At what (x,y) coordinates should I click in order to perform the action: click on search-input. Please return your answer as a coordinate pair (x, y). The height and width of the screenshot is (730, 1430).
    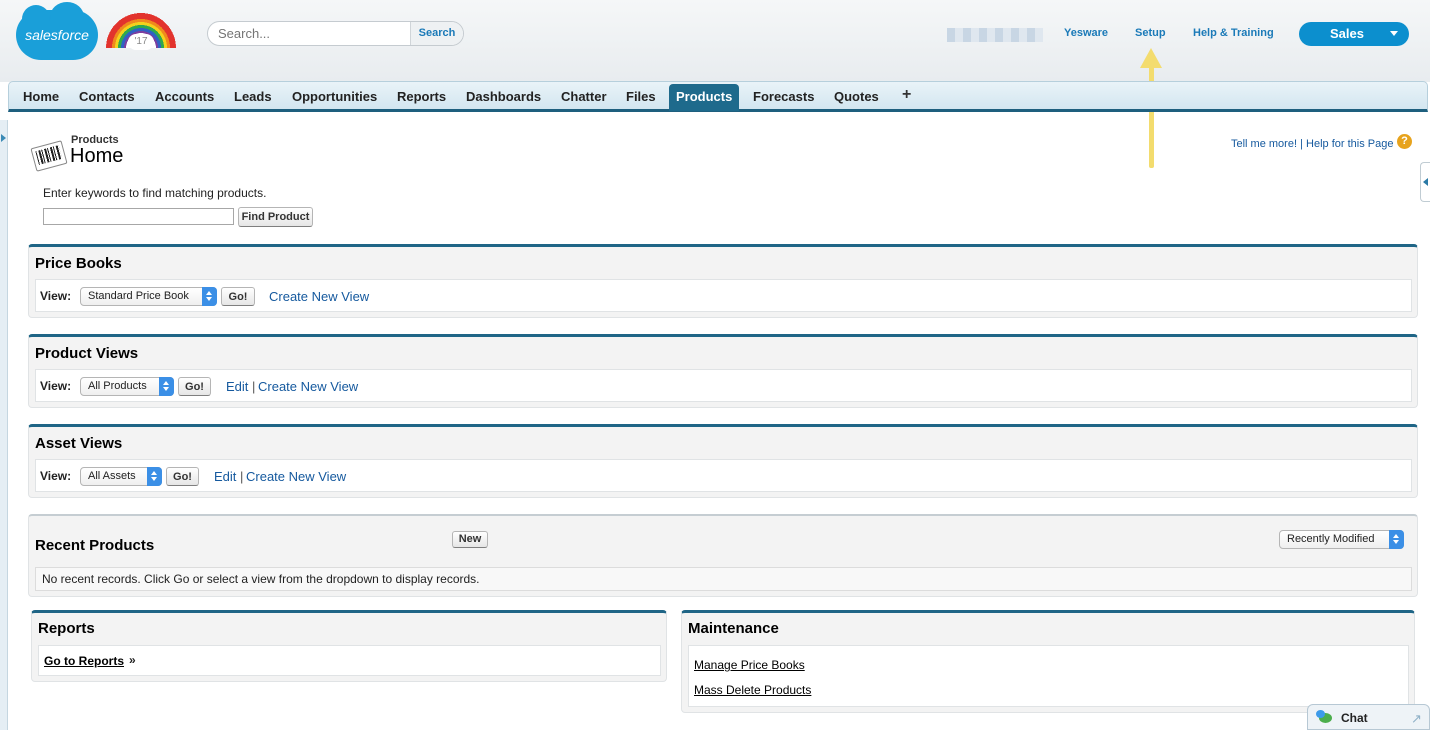
    Looking at the image, I should click on (309, 33).